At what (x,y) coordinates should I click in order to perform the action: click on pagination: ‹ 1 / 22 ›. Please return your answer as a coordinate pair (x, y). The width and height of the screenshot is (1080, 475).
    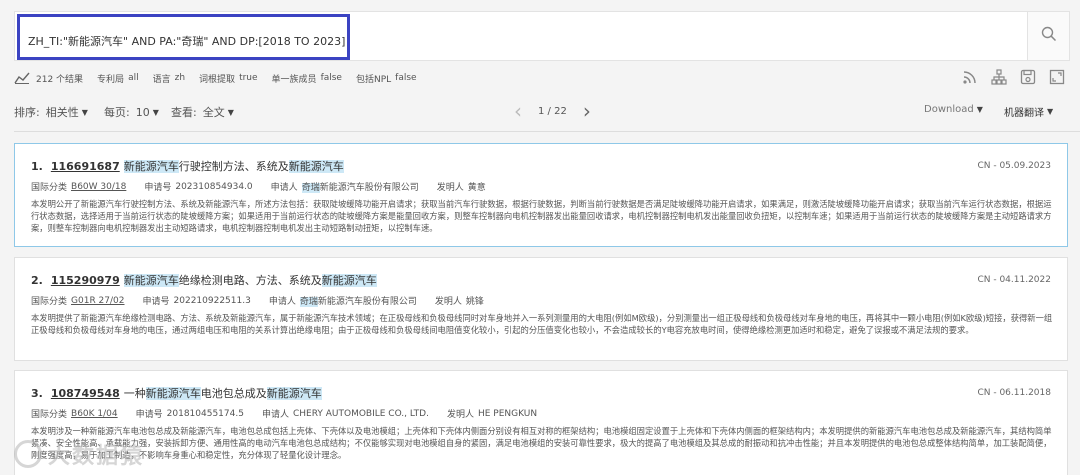
    Looking at the image, I should click on (552, 111).